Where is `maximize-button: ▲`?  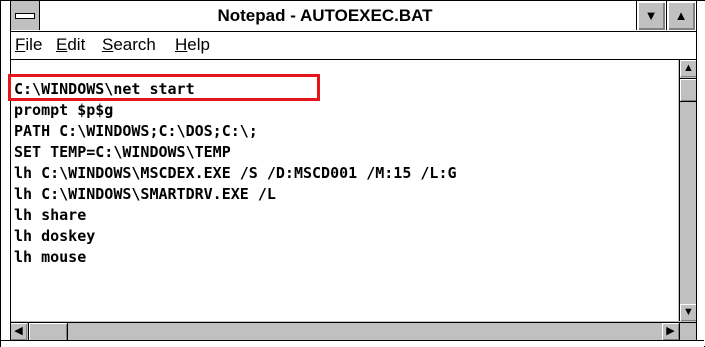 maximize-button: ▲ is located at coordinates (680, 15).